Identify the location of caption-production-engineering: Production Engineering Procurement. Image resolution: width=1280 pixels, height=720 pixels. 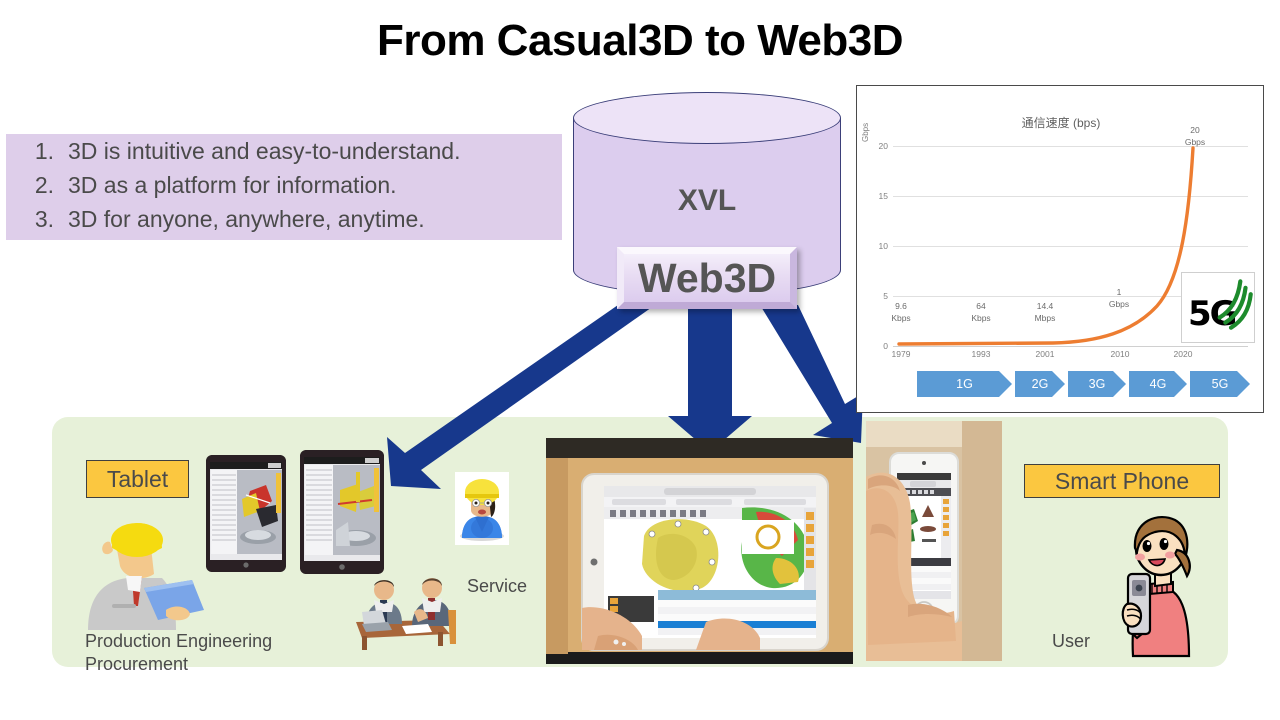
(179, 652).